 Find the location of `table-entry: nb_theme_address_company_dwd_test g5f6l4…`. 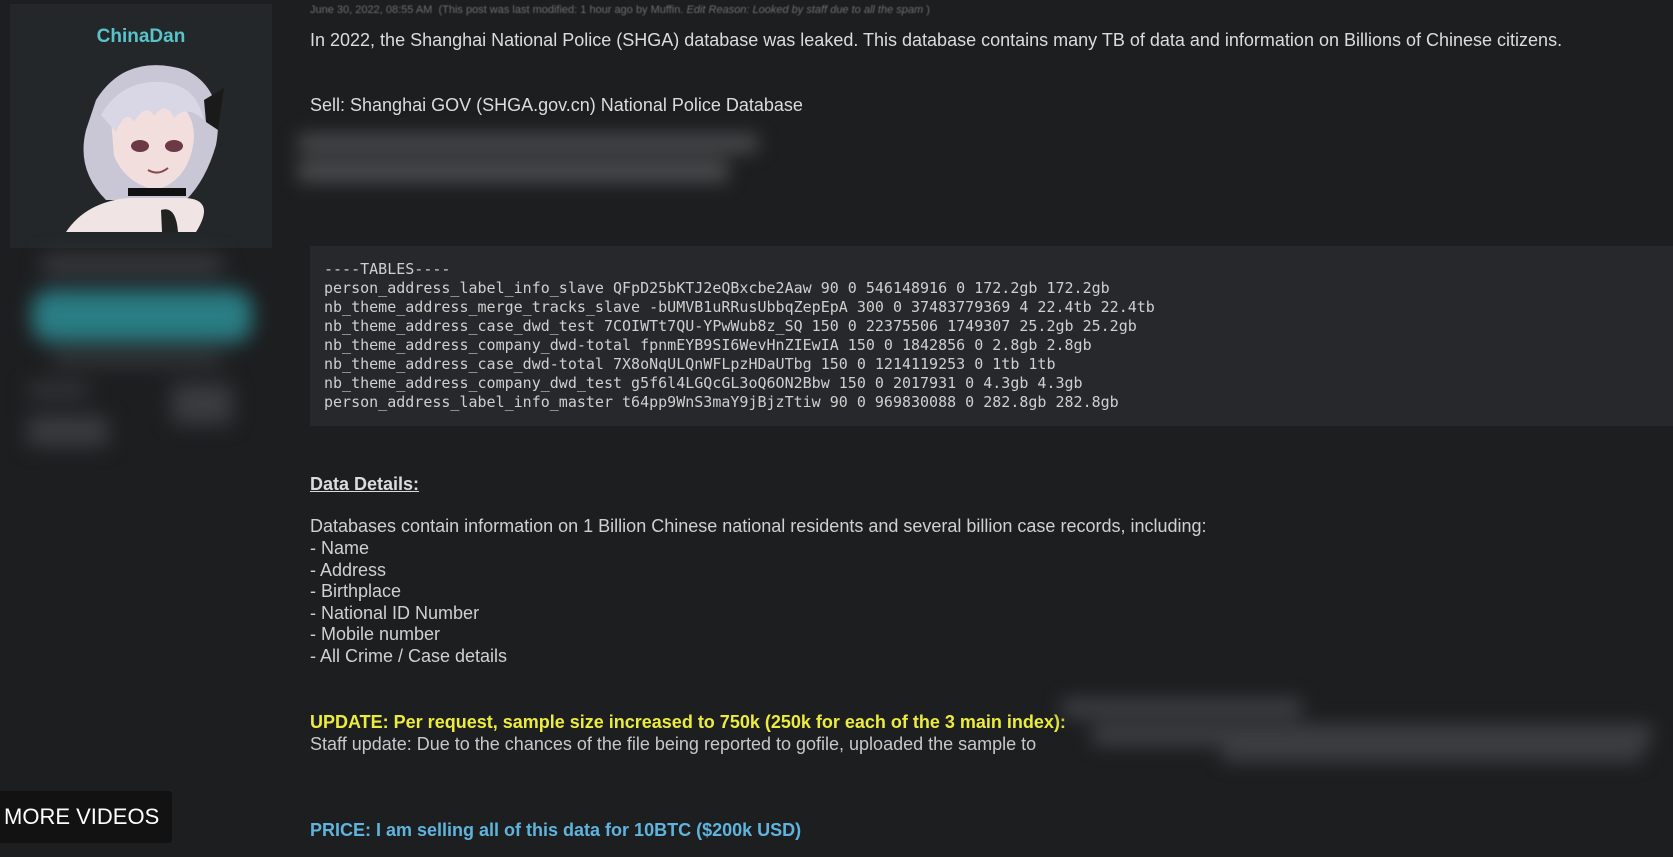

table-entry: nb_theme_address_company_dwd_test g5f6l4… is located at coordinates (703, 383).